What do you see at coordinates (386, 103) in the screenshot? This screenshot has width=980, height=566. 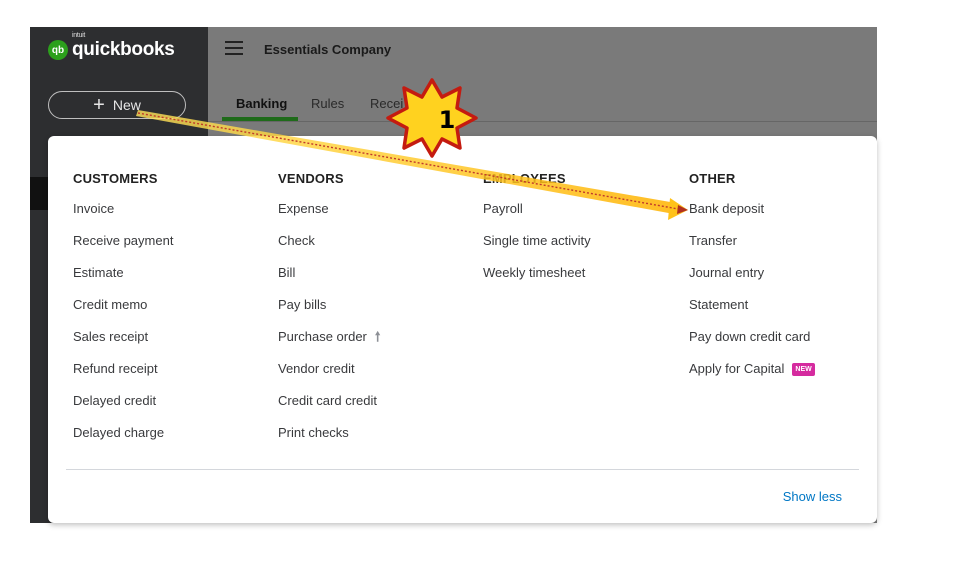 I see `tab-receipts: Recei` at bounding box center [386, 103].